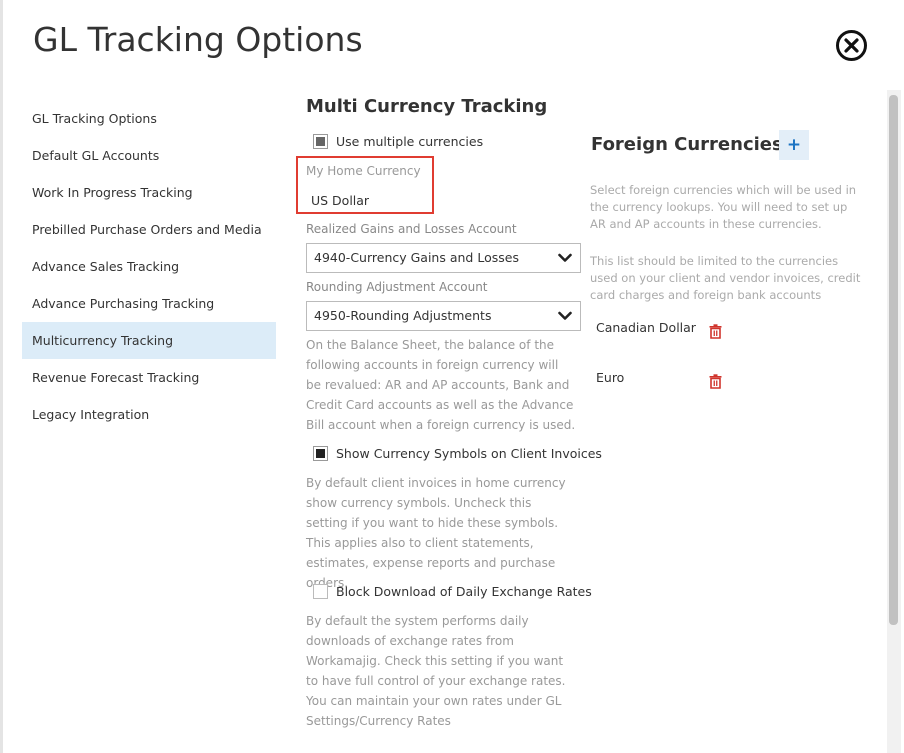 This screenshot has width=904, height=753. I want to click on add-currency-button: +, so click(794, 145).